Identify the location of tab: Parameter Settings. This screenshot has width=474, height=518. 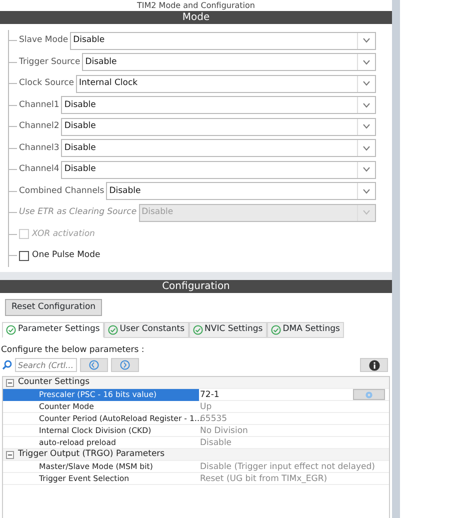
(53, 330).